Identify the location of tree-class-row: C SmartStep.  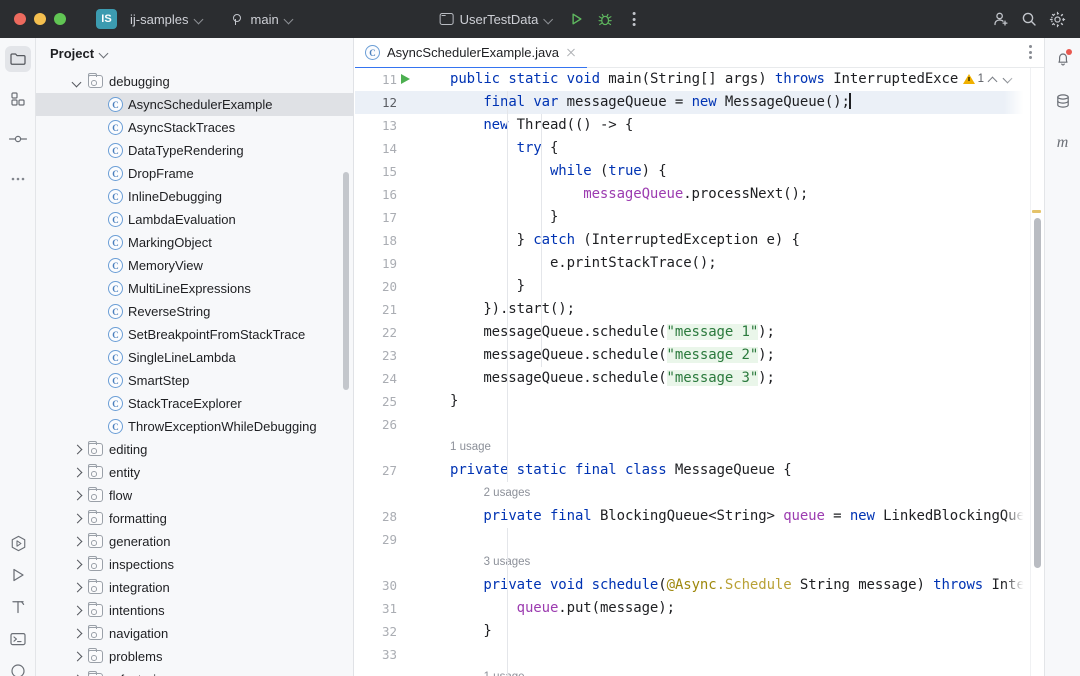
(195, 380).